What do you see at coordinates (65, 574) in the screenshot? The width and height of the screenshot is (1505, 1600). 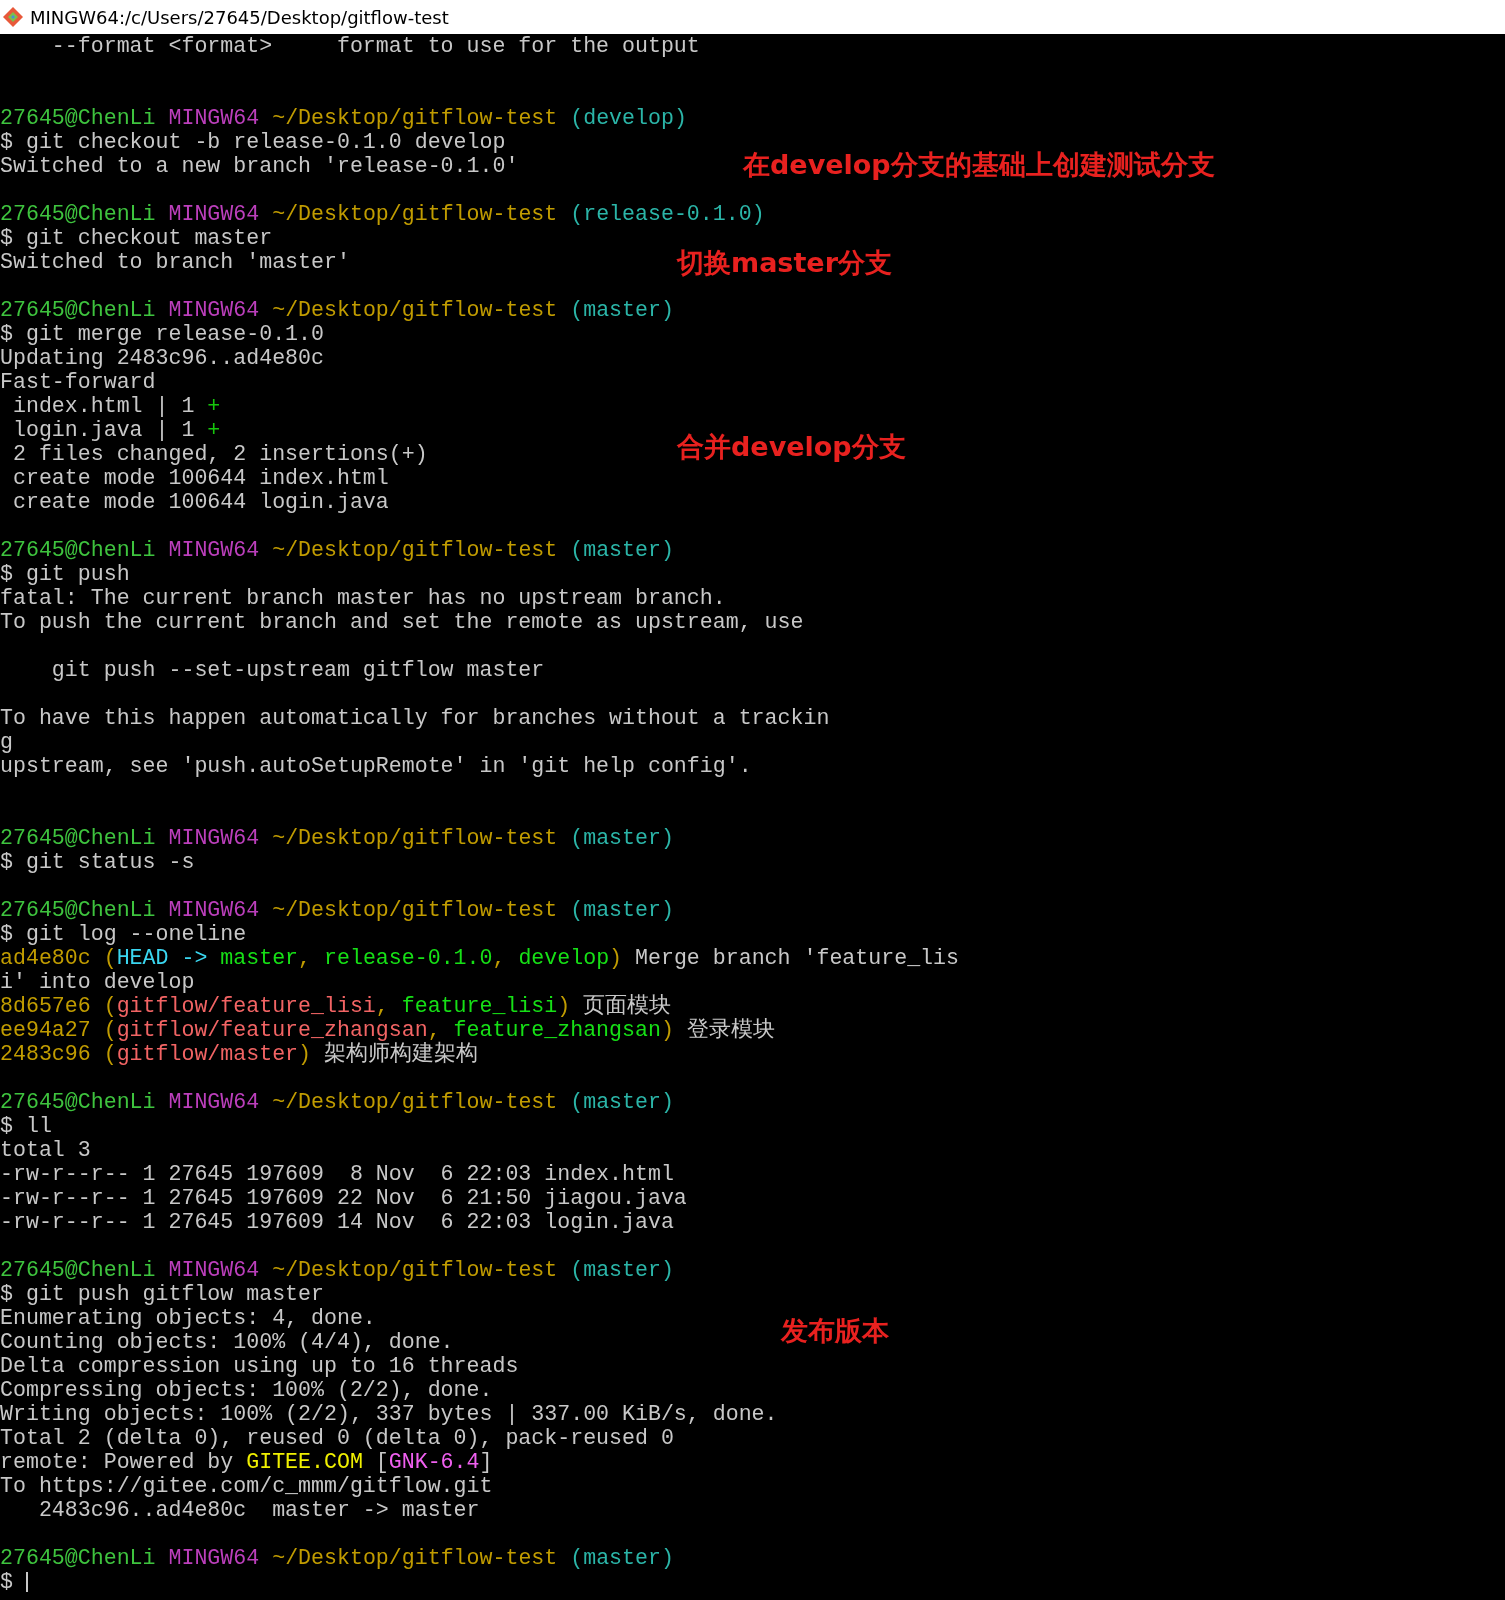 I see `terminal-line: $ git push` at bounding box center [65, 574].